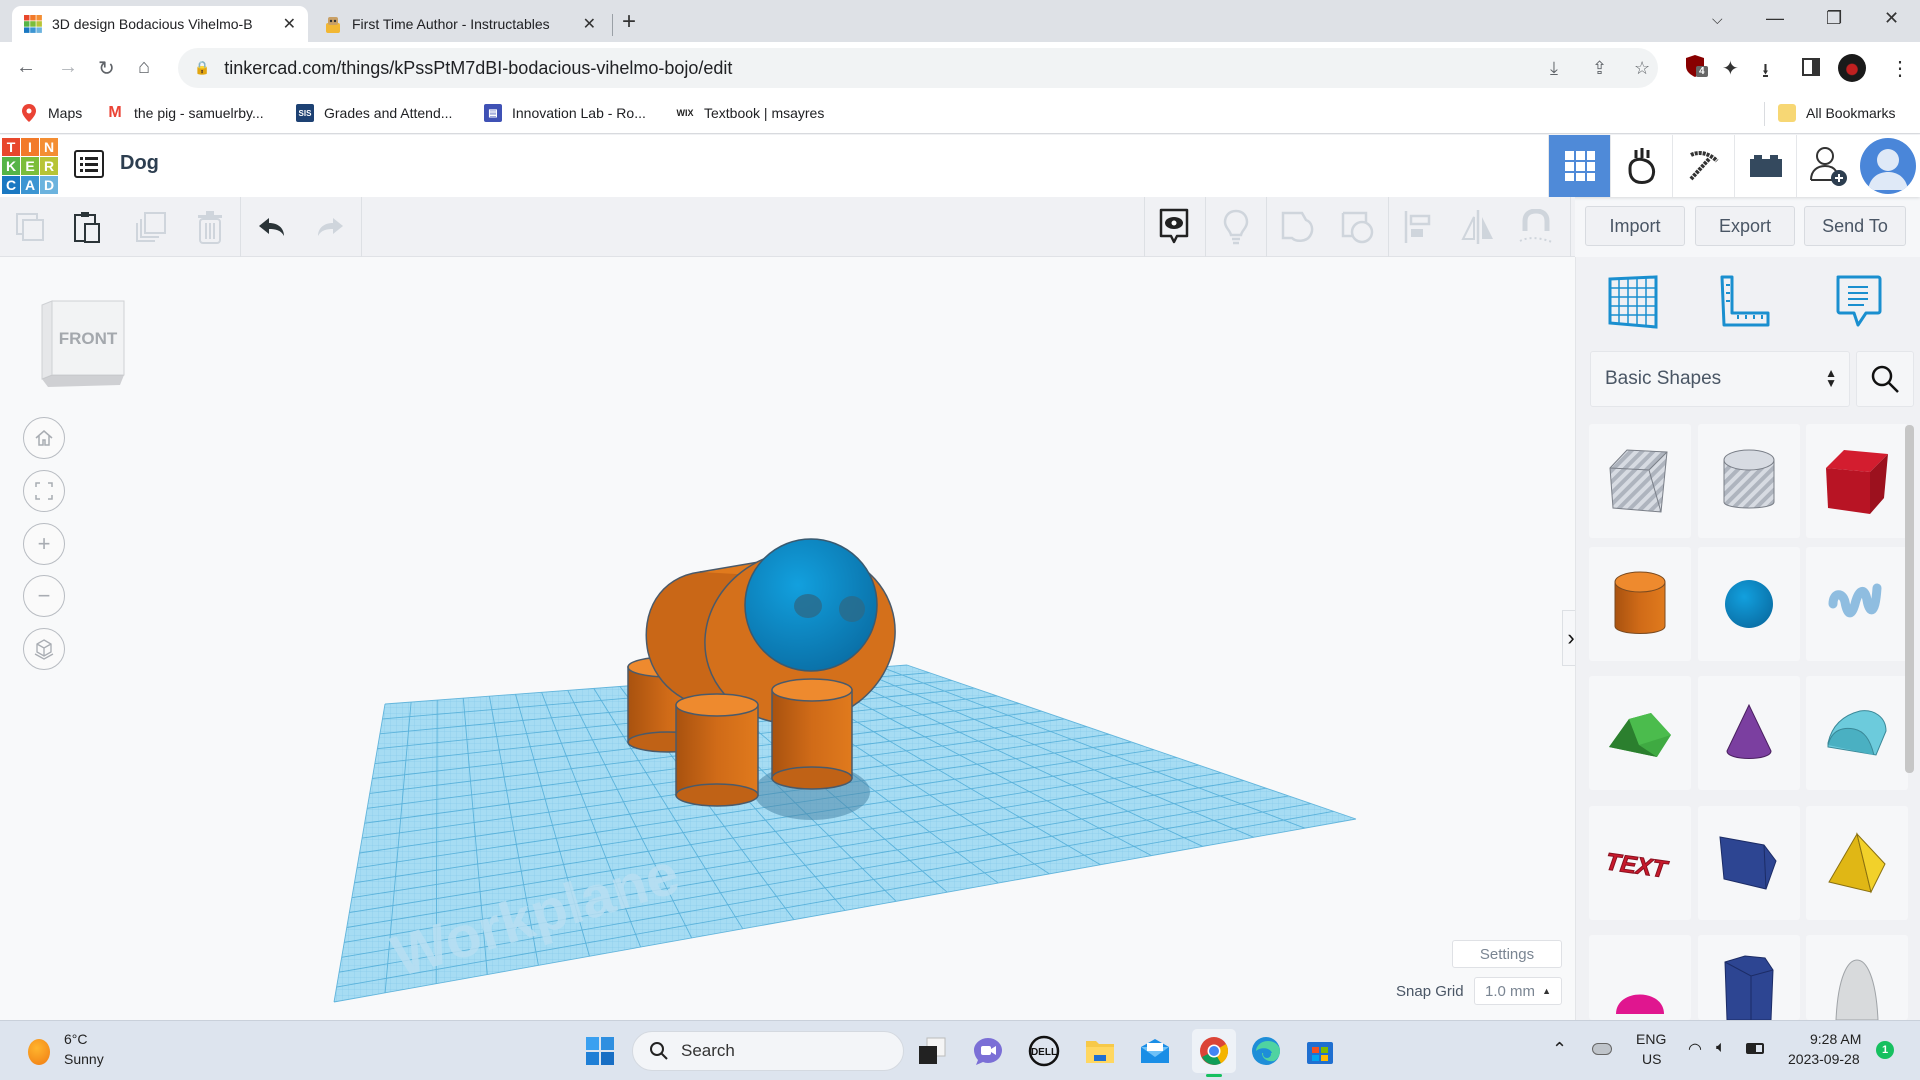 The image size is (1920, 1080). Describe the element at coordinates (1703, 166) in the screenshot. I see `blocks-button` at that location.